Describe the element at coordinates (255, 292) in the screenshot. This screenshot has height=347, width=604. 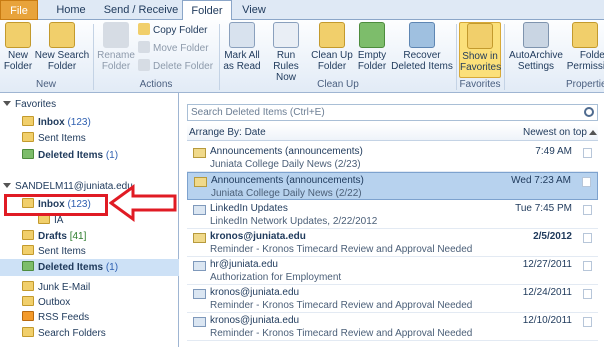
I see `mail-sender: kronos@juniata.edu` at that location.